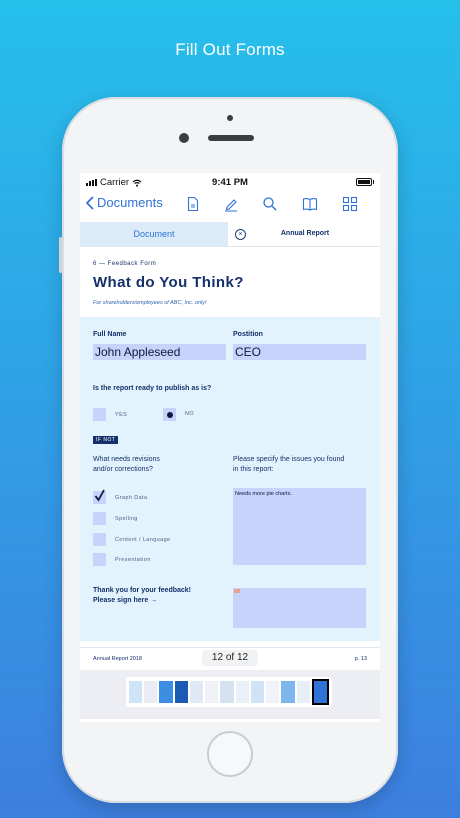 The height and width of the screenshot is (818, 460). I want to click on document-icon, so click(193, 204).